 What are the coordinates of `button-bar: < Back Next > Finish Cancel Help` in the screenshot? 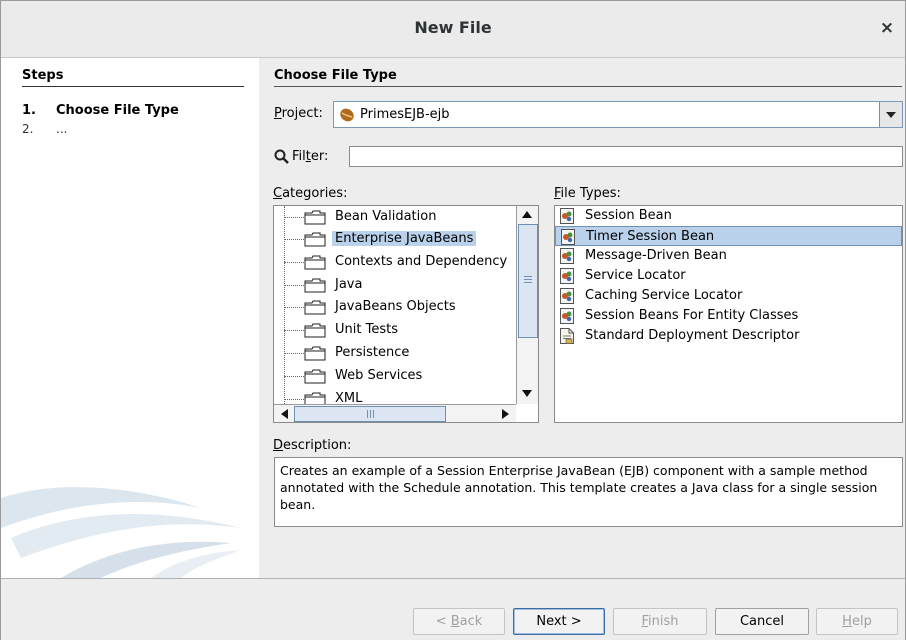 It's located at (453, 609).